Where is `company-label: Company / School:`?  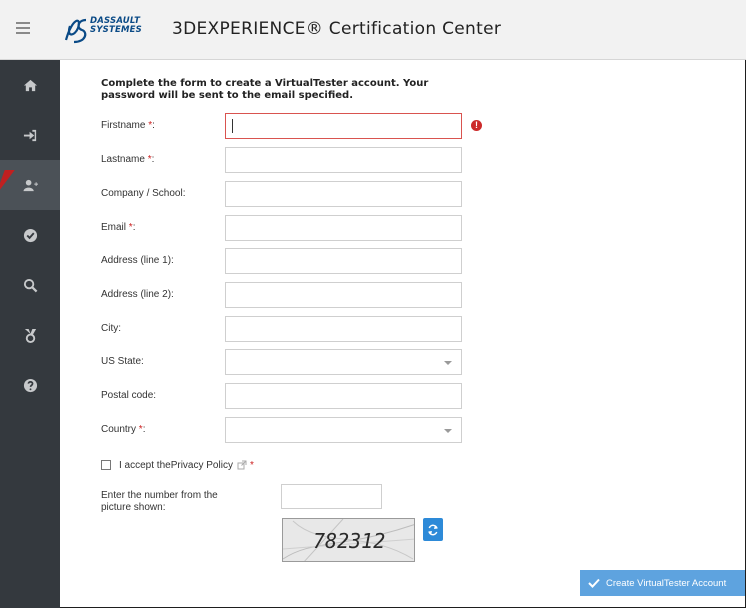
company-label: Company / School: is located at coordinates (143, 193).